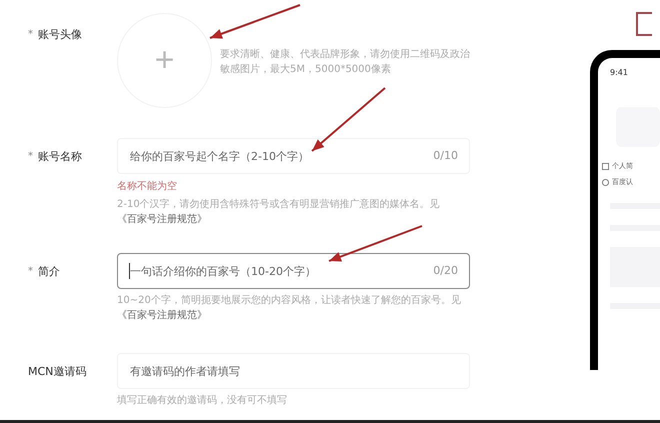  What do you see at coordinates (129, 271) in the screenshot?
I see `text-cursor` at bounding box center [129, 271].